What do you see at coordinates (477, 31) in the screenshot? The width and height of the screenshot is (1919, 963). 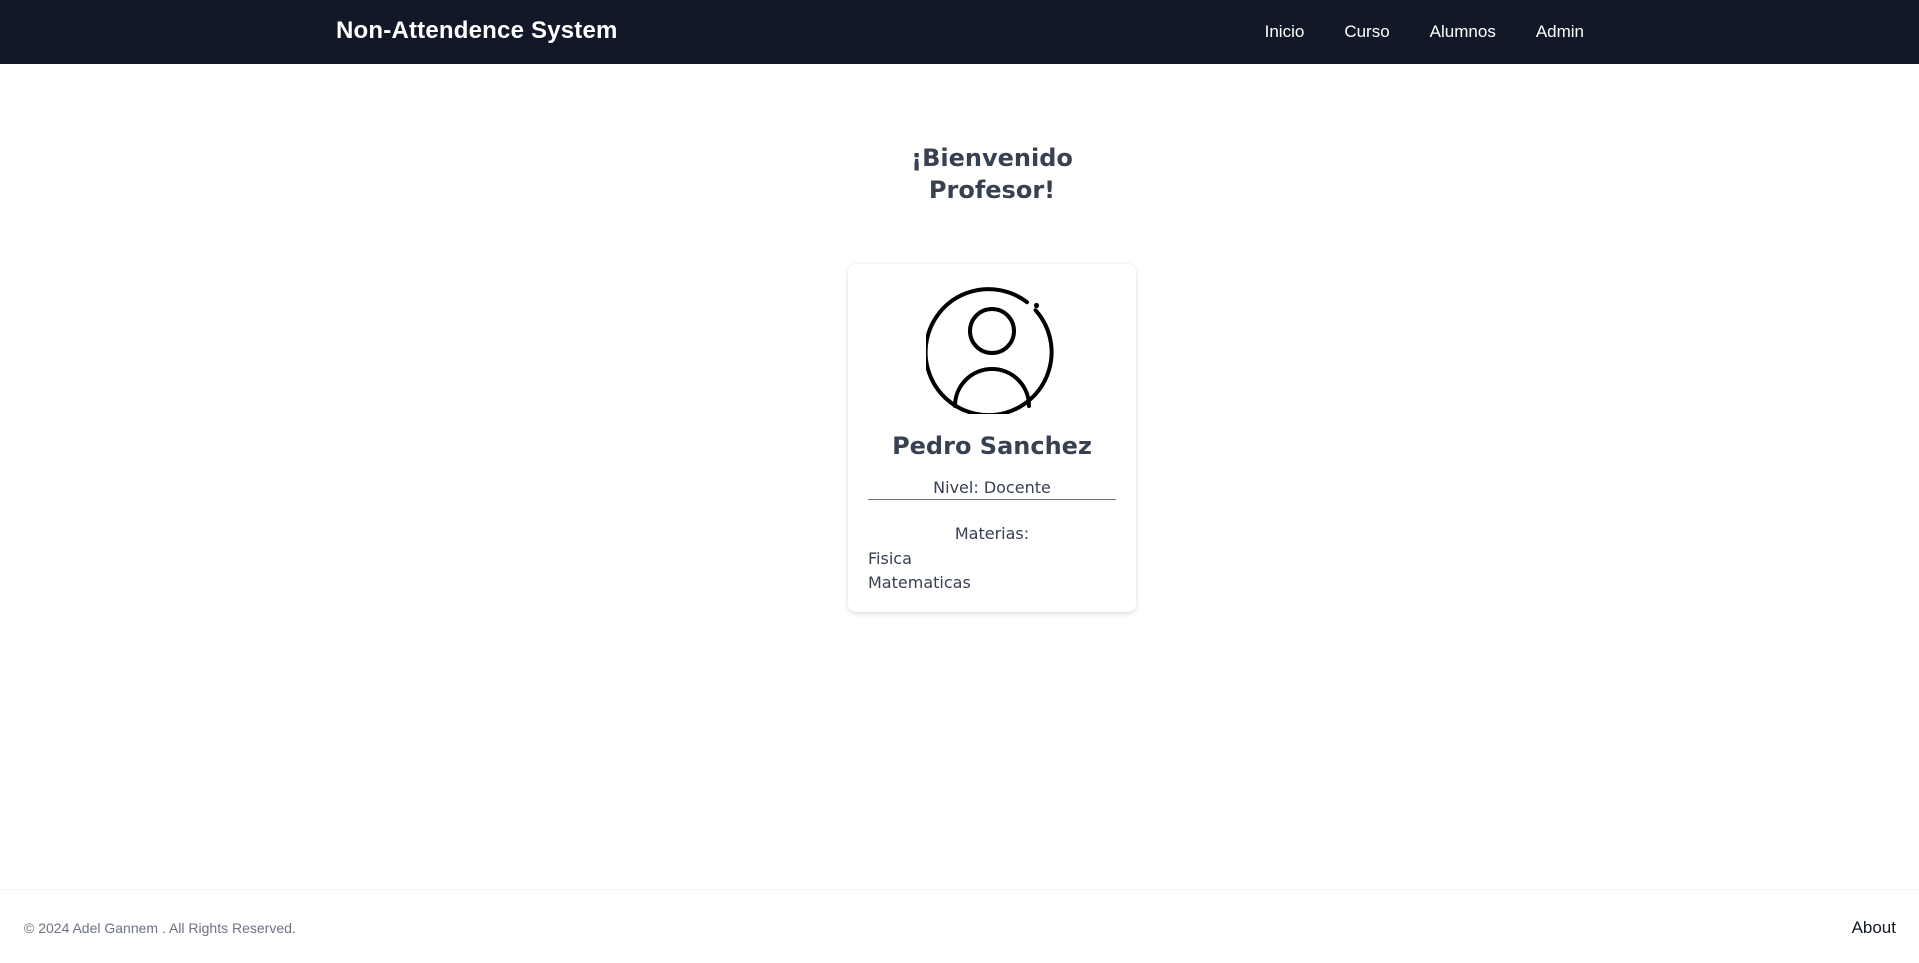 I see `brand-title: Non-Attendence System` at bounding box center [477, 31].